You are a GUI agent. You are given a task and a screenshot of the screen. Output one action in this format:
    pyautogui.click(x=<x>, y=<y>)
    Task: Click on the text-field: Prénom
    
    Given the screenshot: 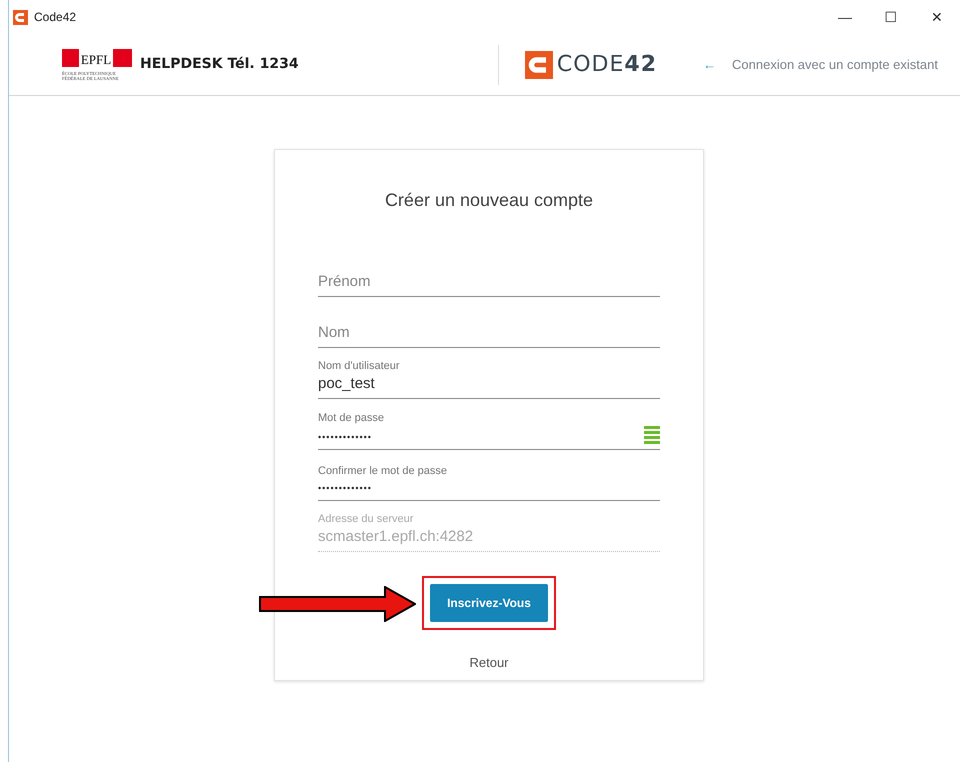 What is the action you would take?
    pyautogui.click(x=489, y=284)
    